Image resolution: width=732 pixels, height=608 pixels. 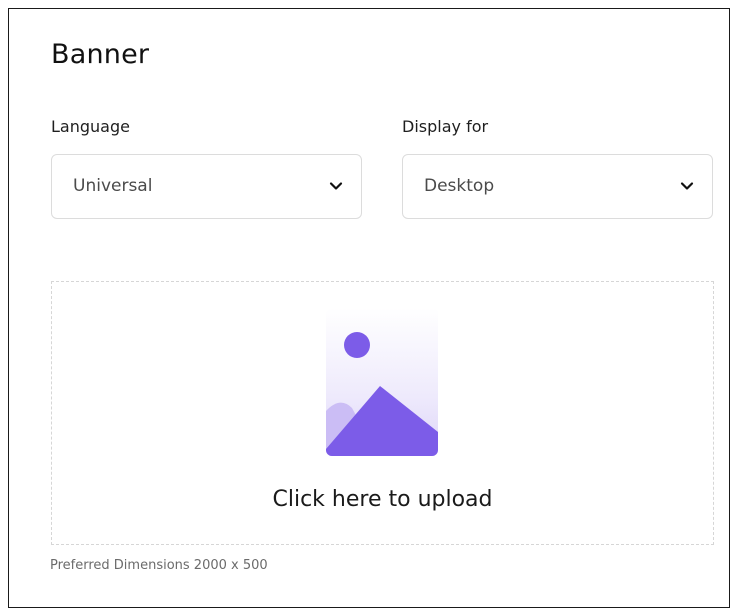 I want to click on language-select: Universal, so click(x=206, y=186).